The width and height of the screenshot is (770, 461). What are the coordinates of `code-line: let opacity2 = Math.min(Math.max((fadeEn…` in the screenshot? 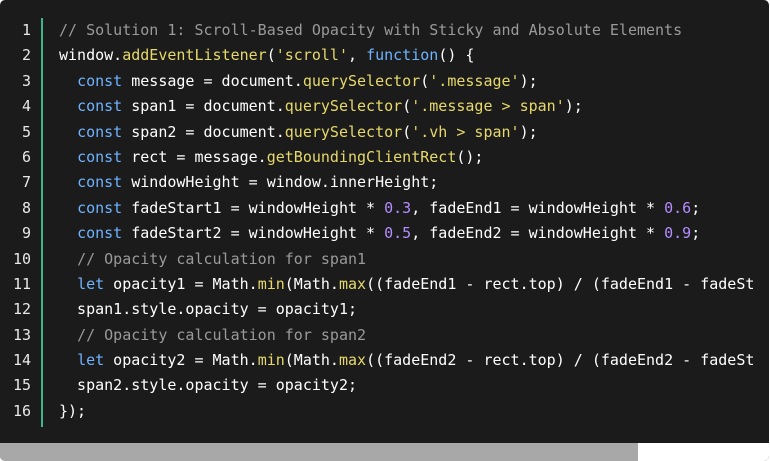 It's located at (414, 360).